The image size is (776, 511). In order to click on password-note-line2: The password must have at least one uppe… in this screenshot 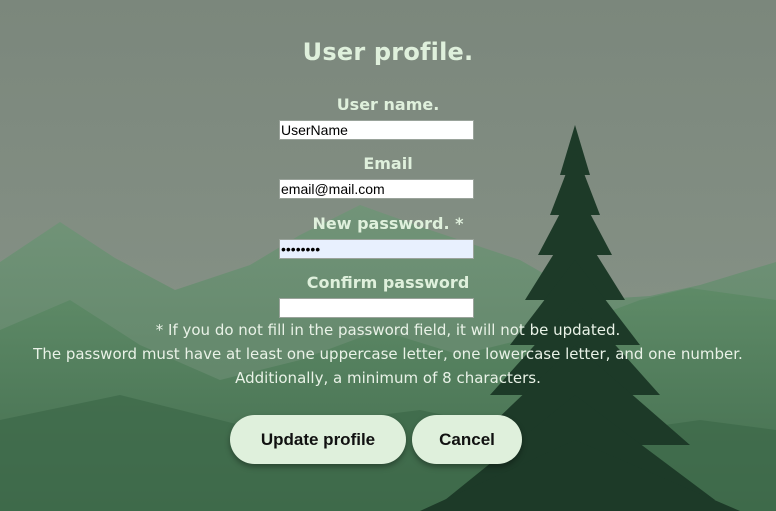, I will do `click(388, 354)`.